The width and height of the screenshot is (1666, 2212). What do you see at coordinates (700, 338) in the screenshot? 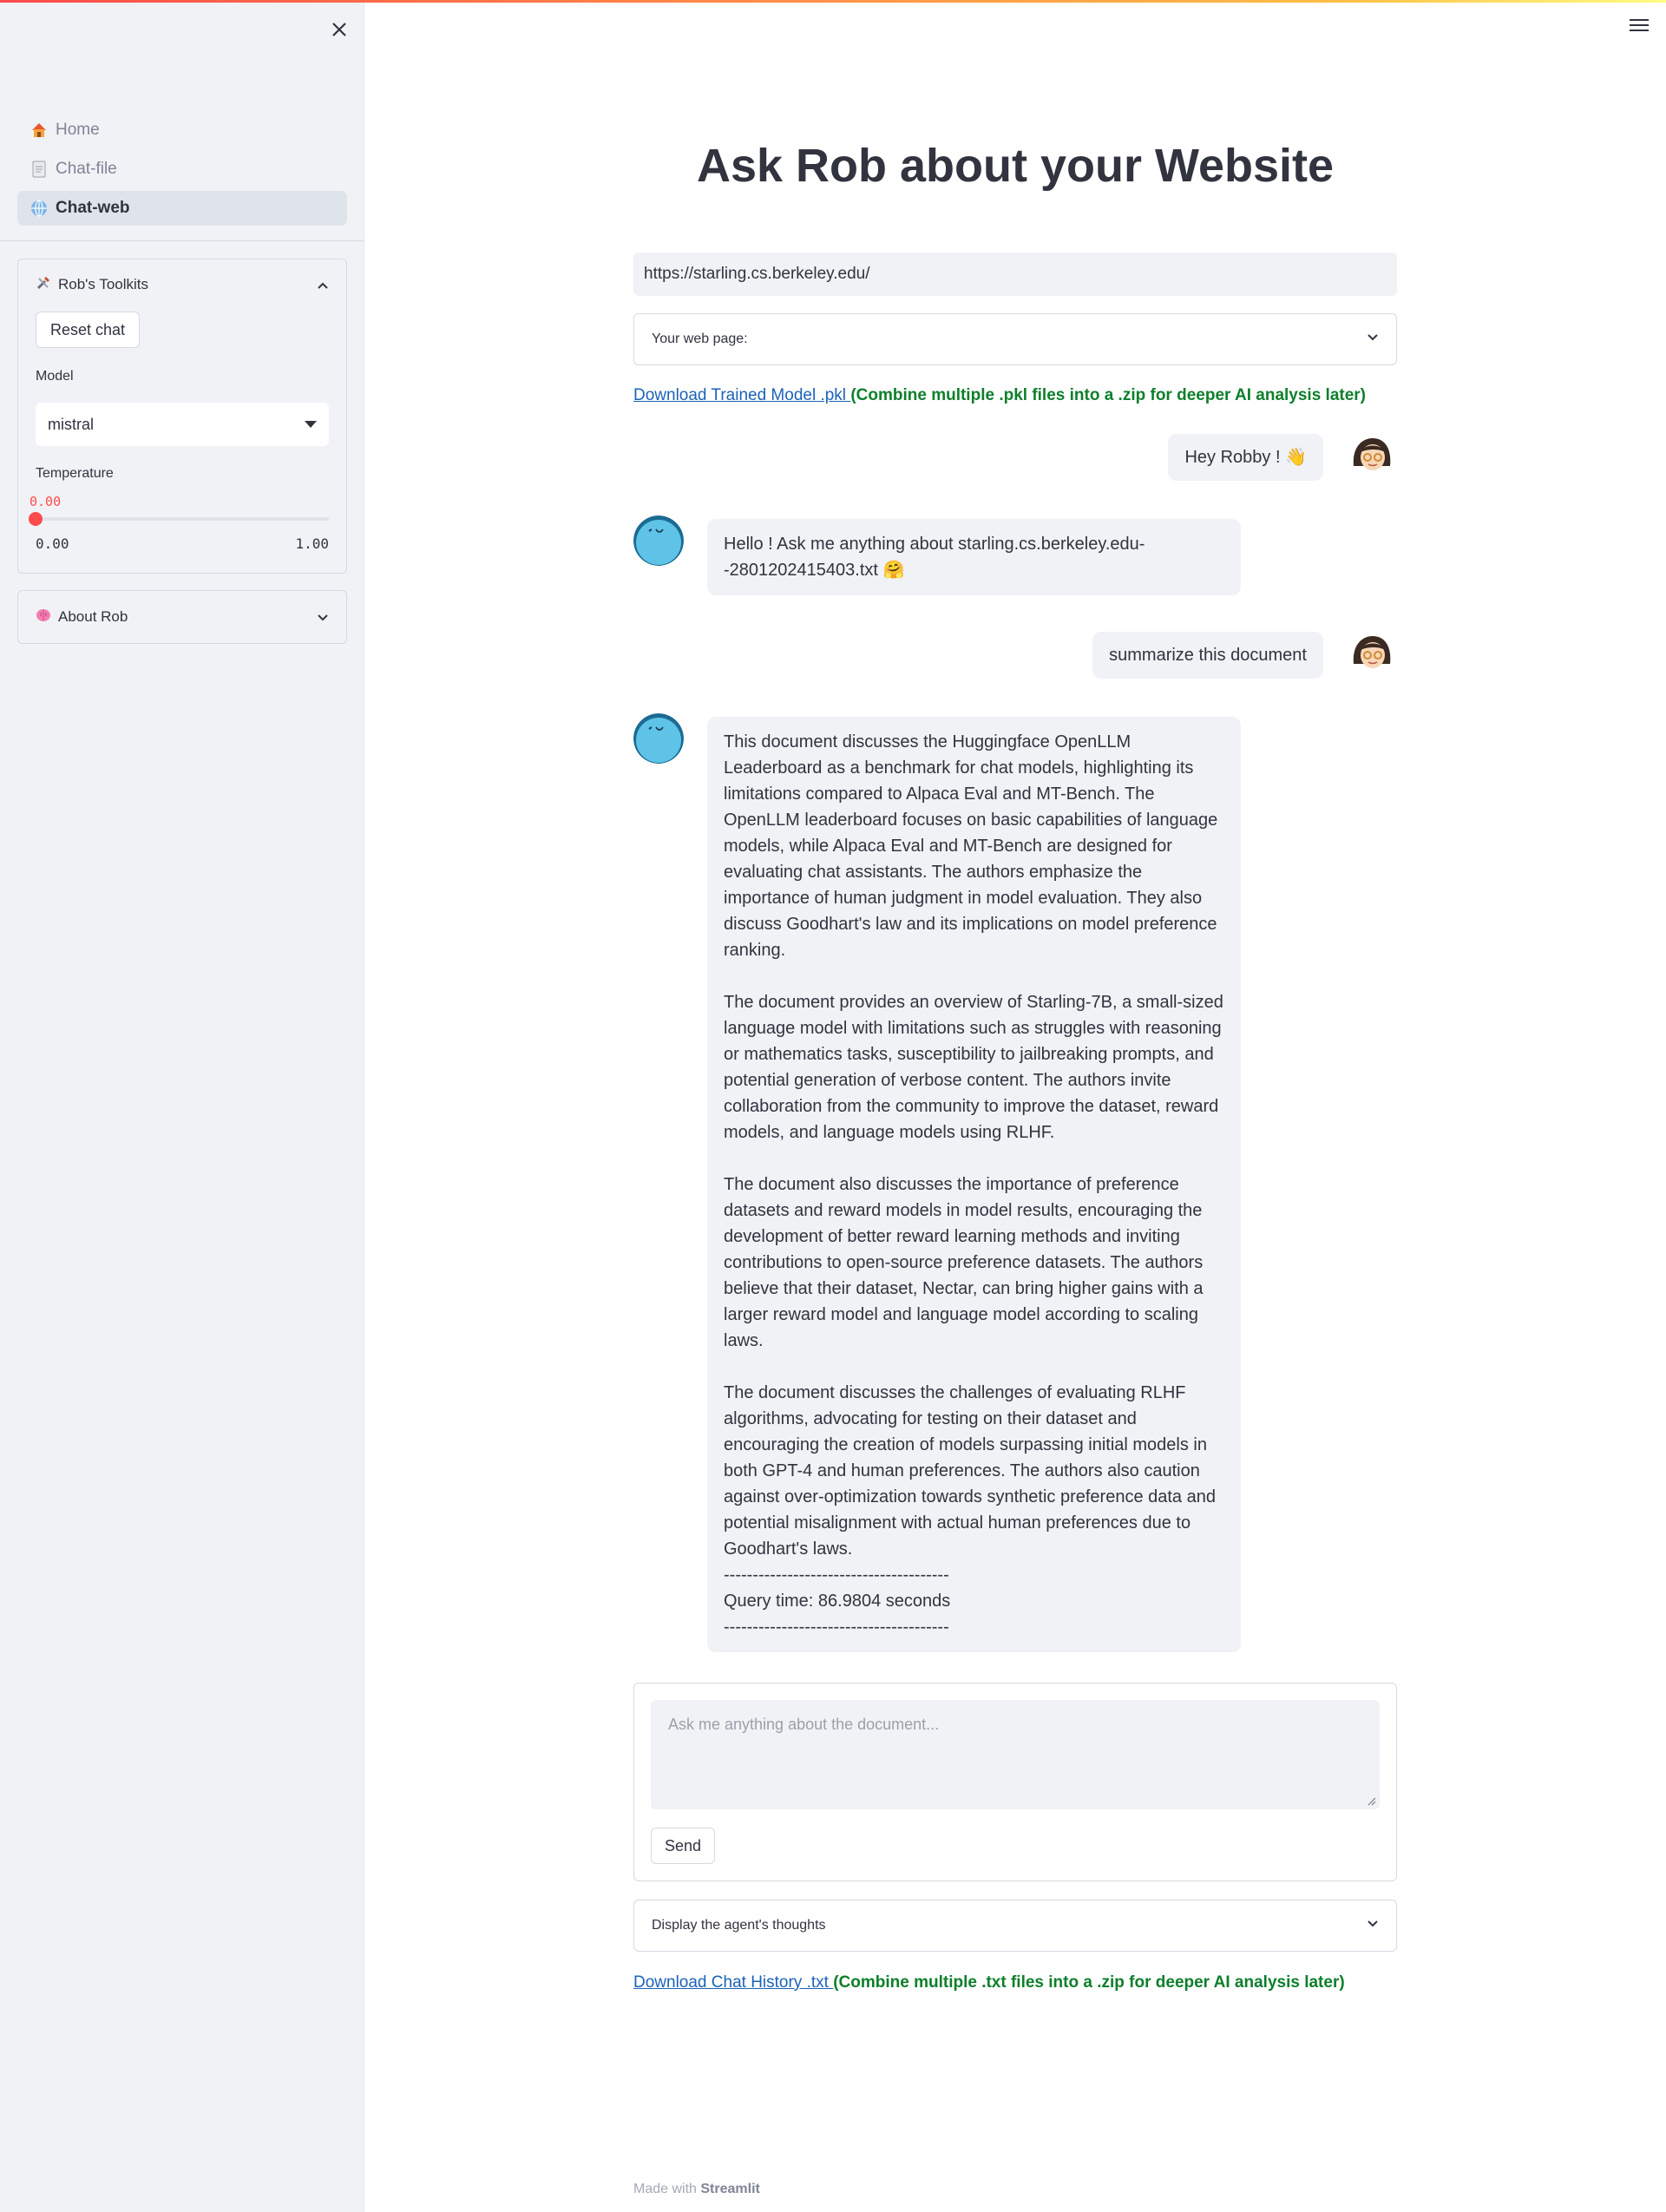
I see `web-page-expander-label: Your web page:` at bounding box center [700, 338].